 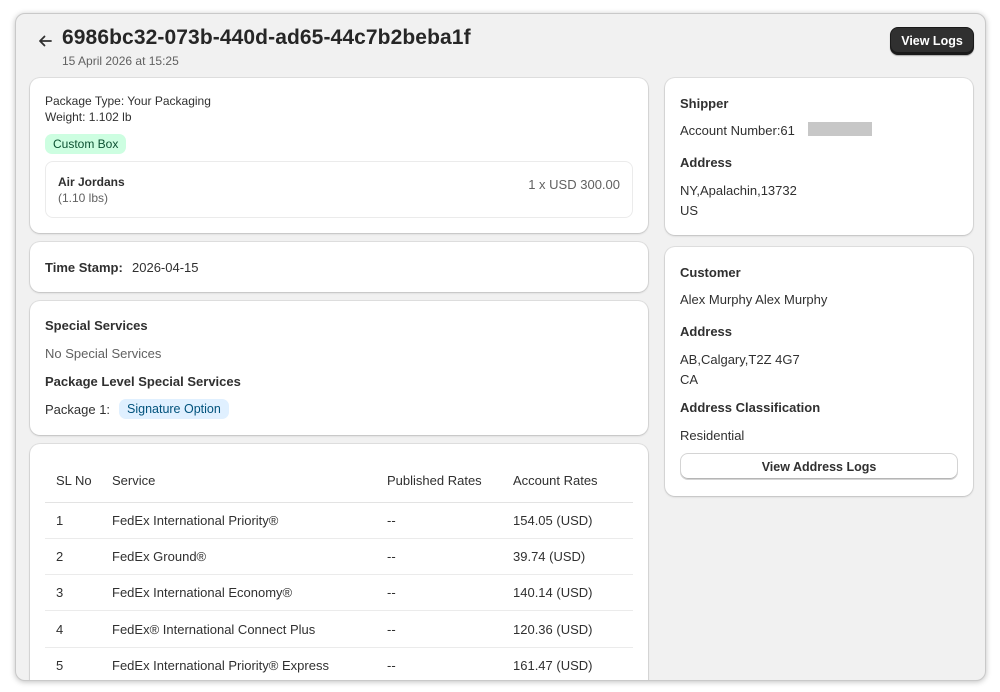 I want to click on page-title: 6986bc32-073b-440d-ad65-44c7b2beba1f, so click(x=266, y=37).